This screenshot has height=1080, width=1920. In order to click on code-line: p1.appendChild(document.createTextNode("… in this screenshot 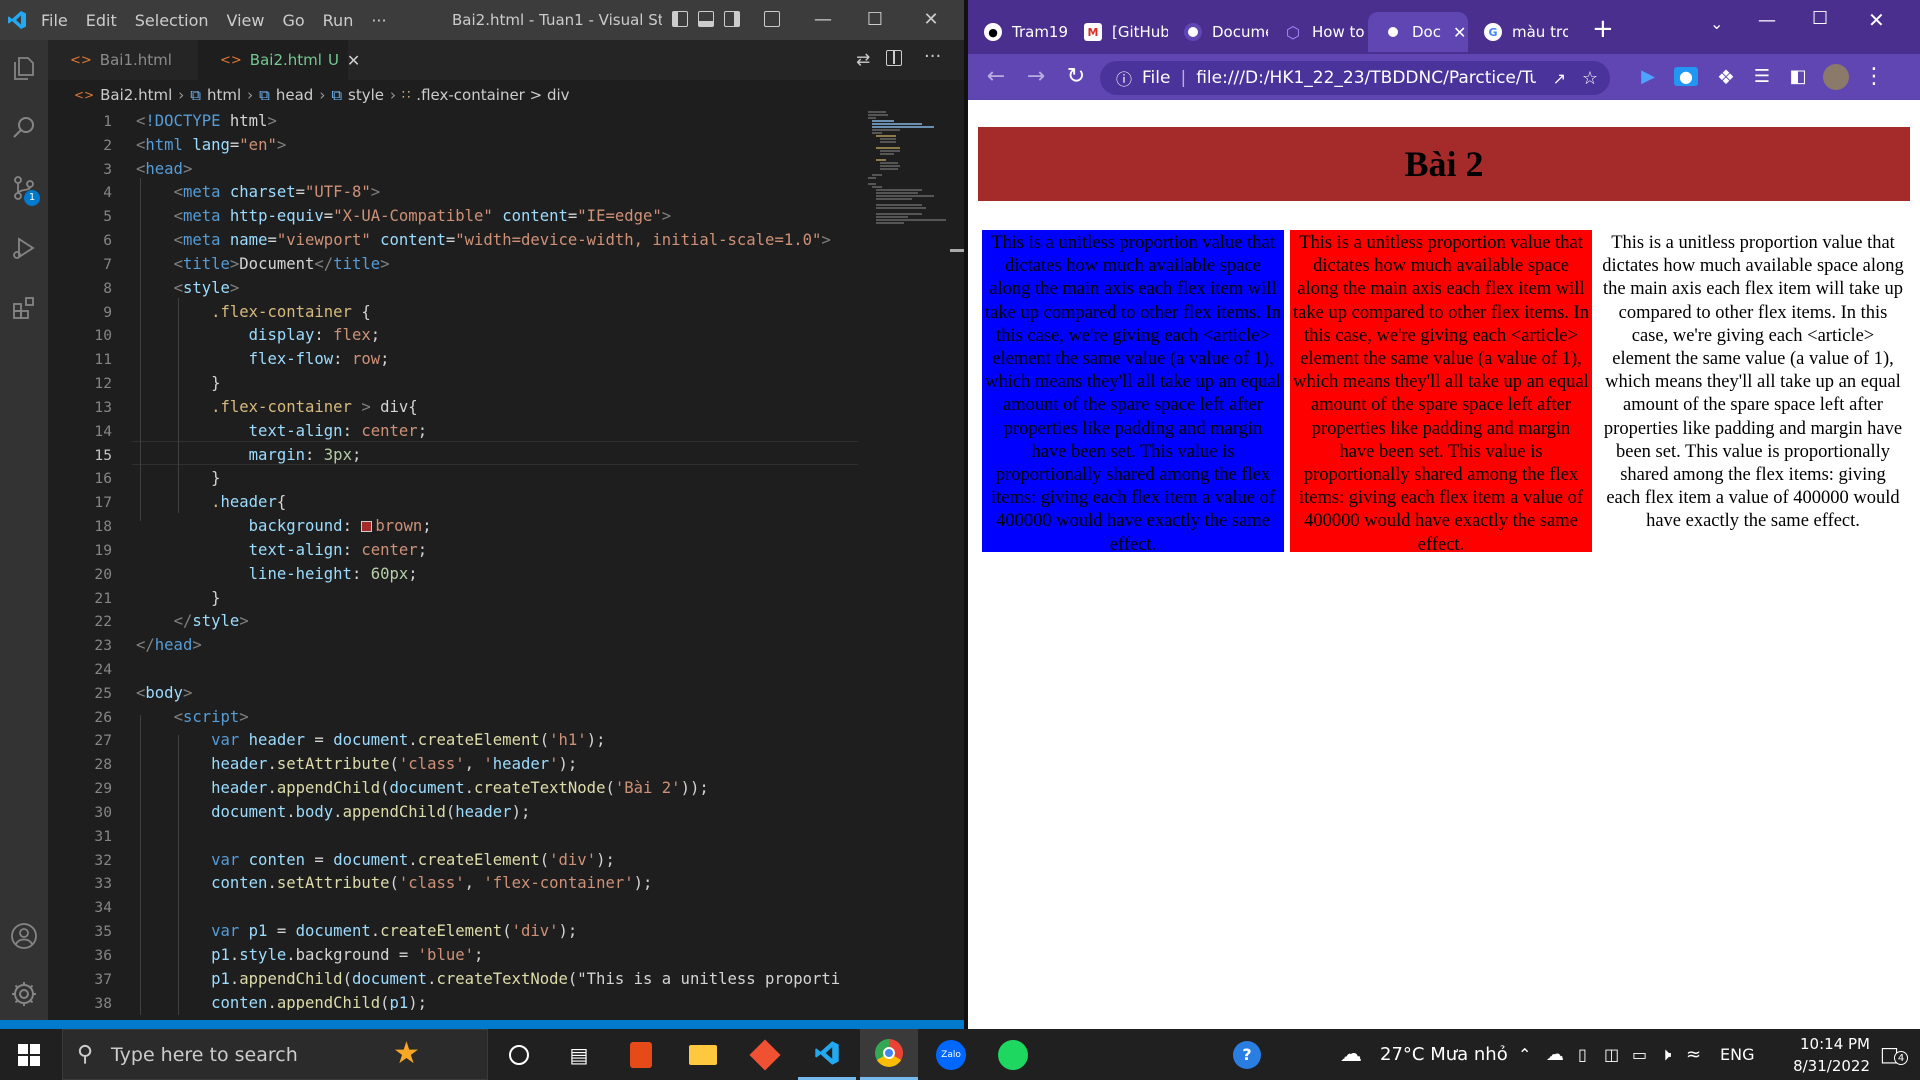, I will do `click(488, 980)`.